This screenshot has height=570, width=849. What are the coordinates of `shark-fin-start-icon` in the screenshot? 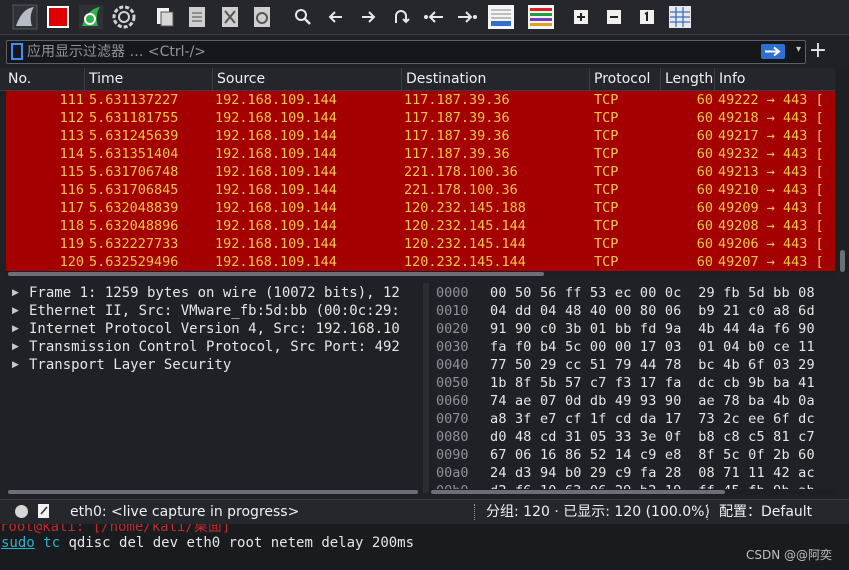 It's located at (25, 17).